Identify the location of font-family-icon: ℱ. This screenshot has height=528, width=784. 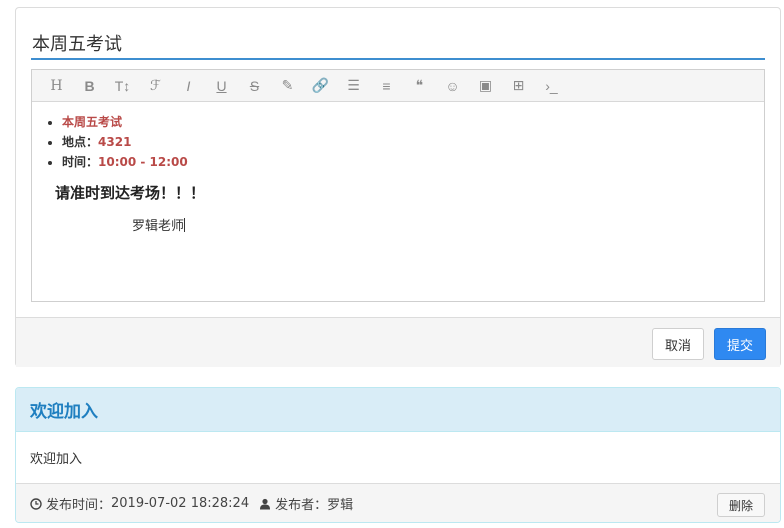
(155, 85).